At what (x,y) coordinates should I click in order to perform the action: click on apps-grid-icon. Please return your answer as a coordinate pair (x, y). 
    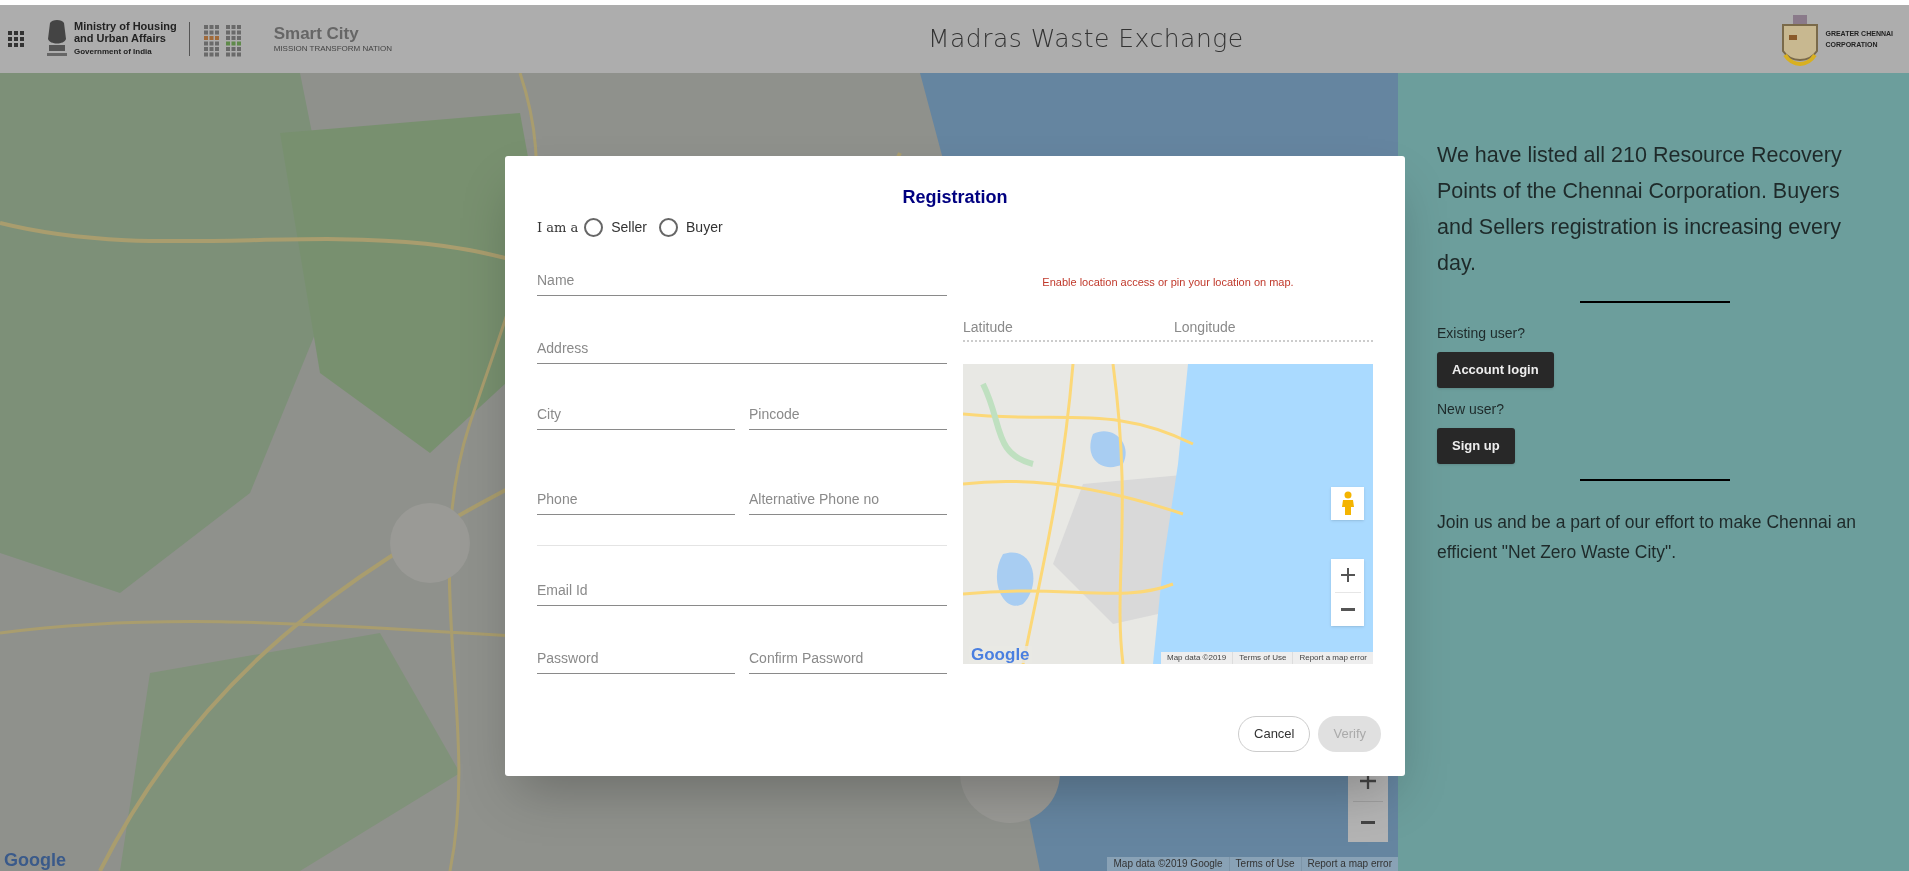
    Looking at the image, I should click on (16, 39).